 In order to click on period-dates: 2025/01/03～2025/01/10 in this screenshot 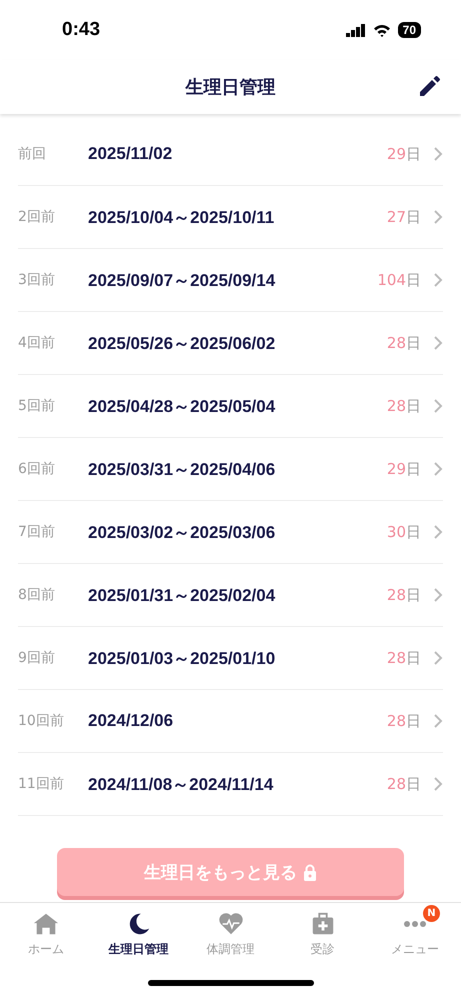, I will do `click(237, 658)`.